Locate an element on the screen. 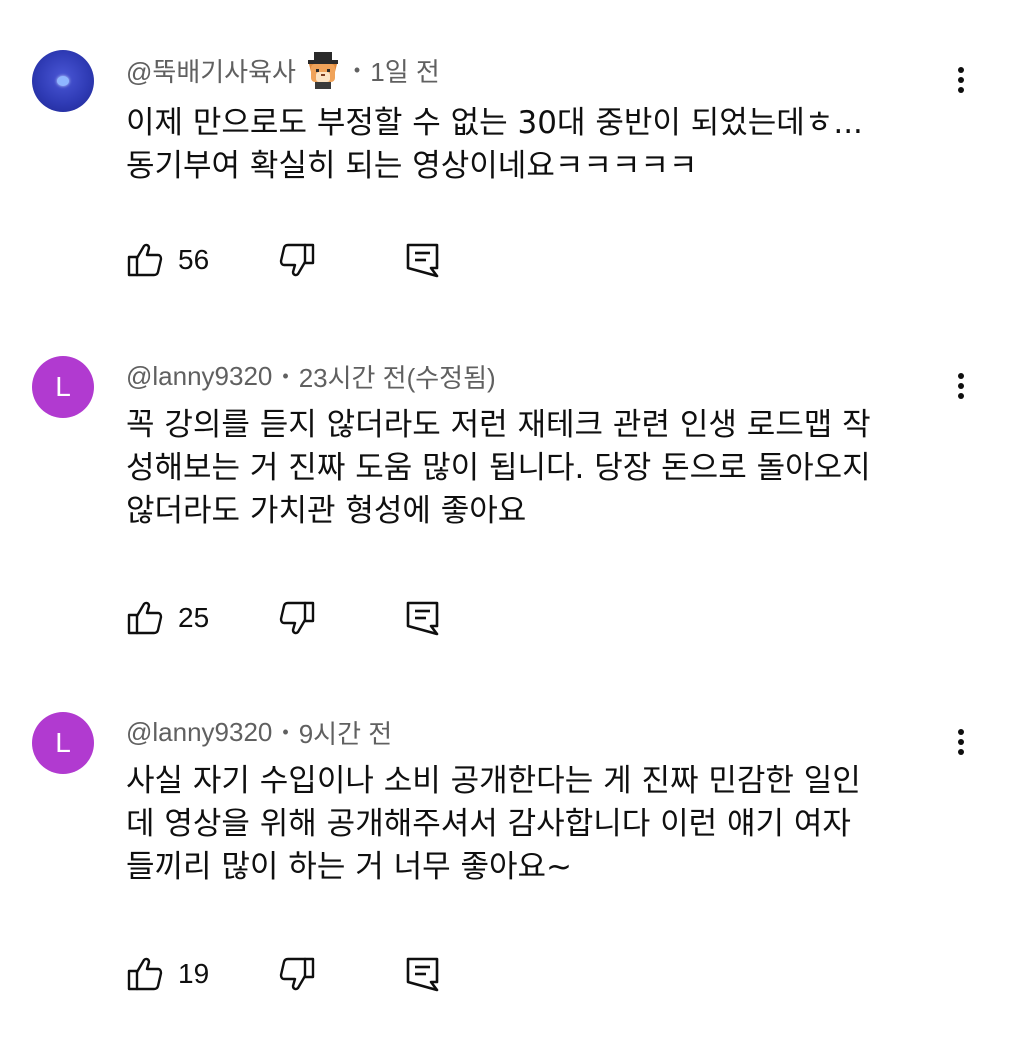 The height and width of the screenshot is (1060, 1024). like-count: 56 is located at coordinates (194, 259).